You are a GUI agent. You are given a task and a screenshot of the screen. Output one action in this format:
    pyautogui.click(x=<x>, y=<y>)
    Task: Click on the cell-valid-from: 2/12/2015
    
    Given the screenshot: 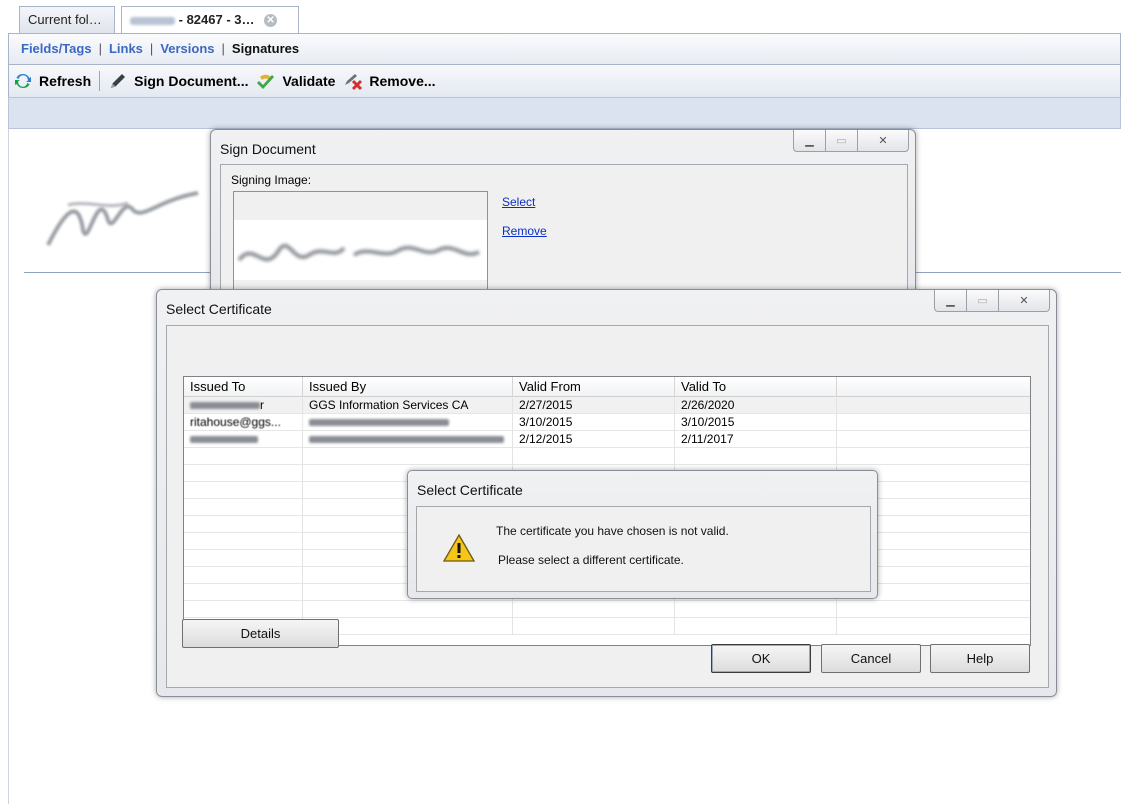 What is the action you would take?
    pyautogui.click(x=594, y=439)
    